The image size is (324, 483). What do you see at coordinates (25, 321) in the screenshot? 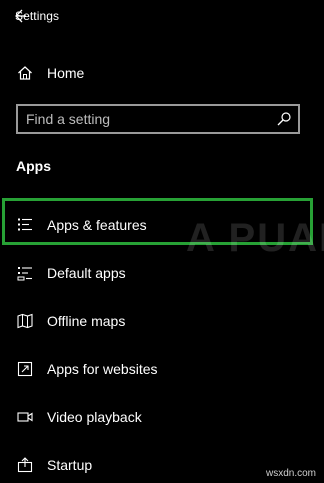
I see `map-icon` at bounding box center [25, 321].